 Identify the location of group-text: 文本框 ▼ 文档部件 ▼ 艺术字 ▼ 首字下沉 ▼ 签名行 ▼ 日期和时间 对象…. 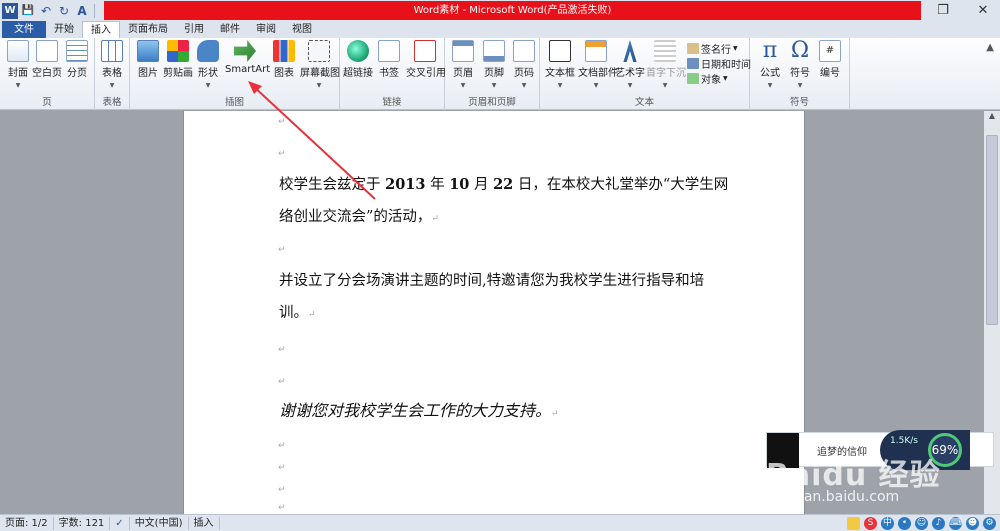
(645, 74).